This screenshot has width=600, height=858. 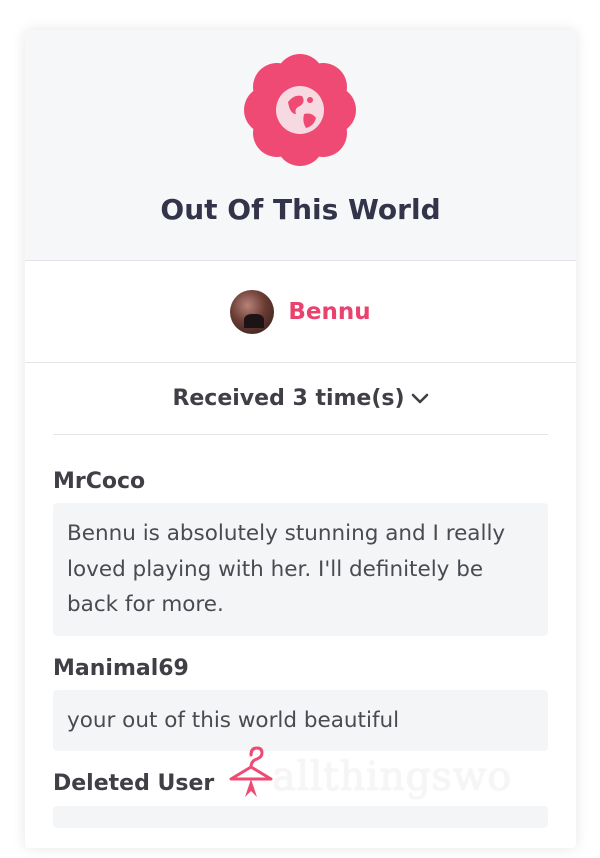 What do you see at coordinates (300, 720) in the screenshot?
I see `review-text: your out of this world beautiful` at bounding box center [300, 720].